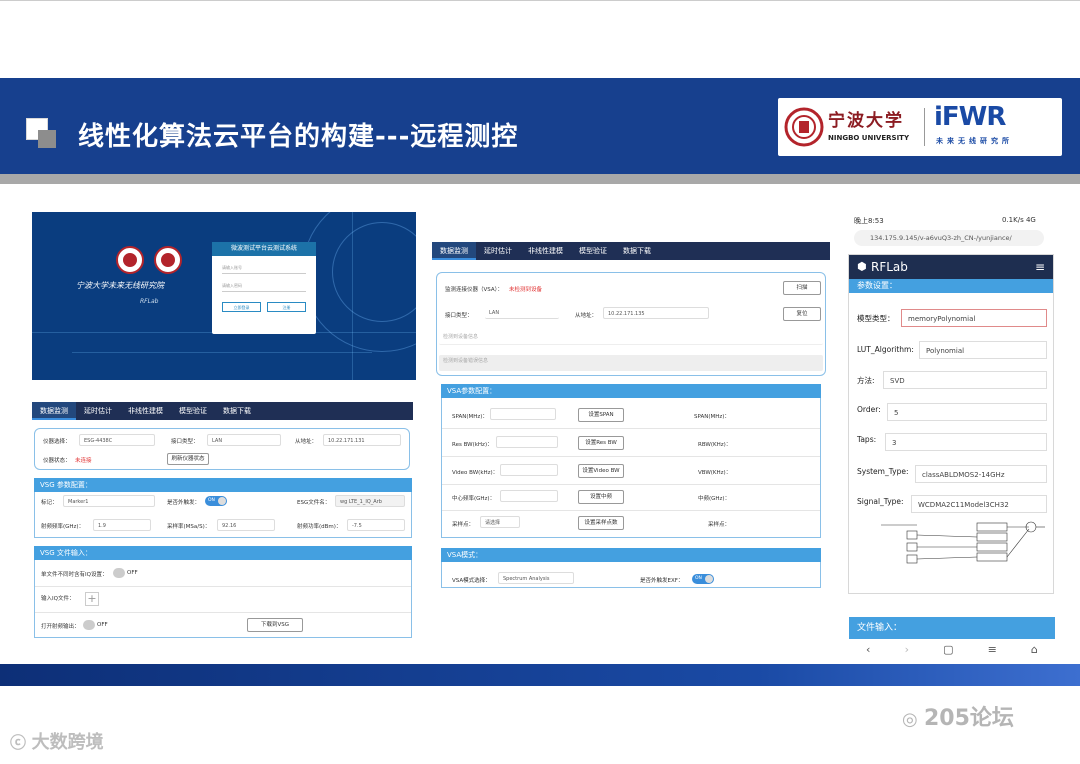 Image resolution: width=1080 pixels, height=764 pixels. What do you see at coordinates (889, 267) in the screenshot?
I see `app-title: RFLab` at bounding box center [889, 267].